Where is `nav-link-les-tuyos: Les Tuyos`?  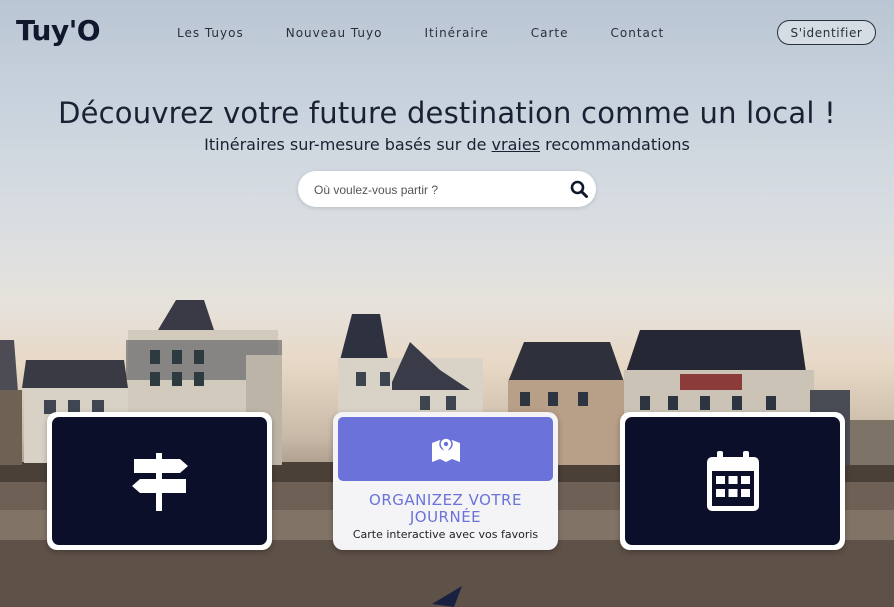 nav-link-les-tuyos: Les Tuyos is located at coordinates (210, 33).